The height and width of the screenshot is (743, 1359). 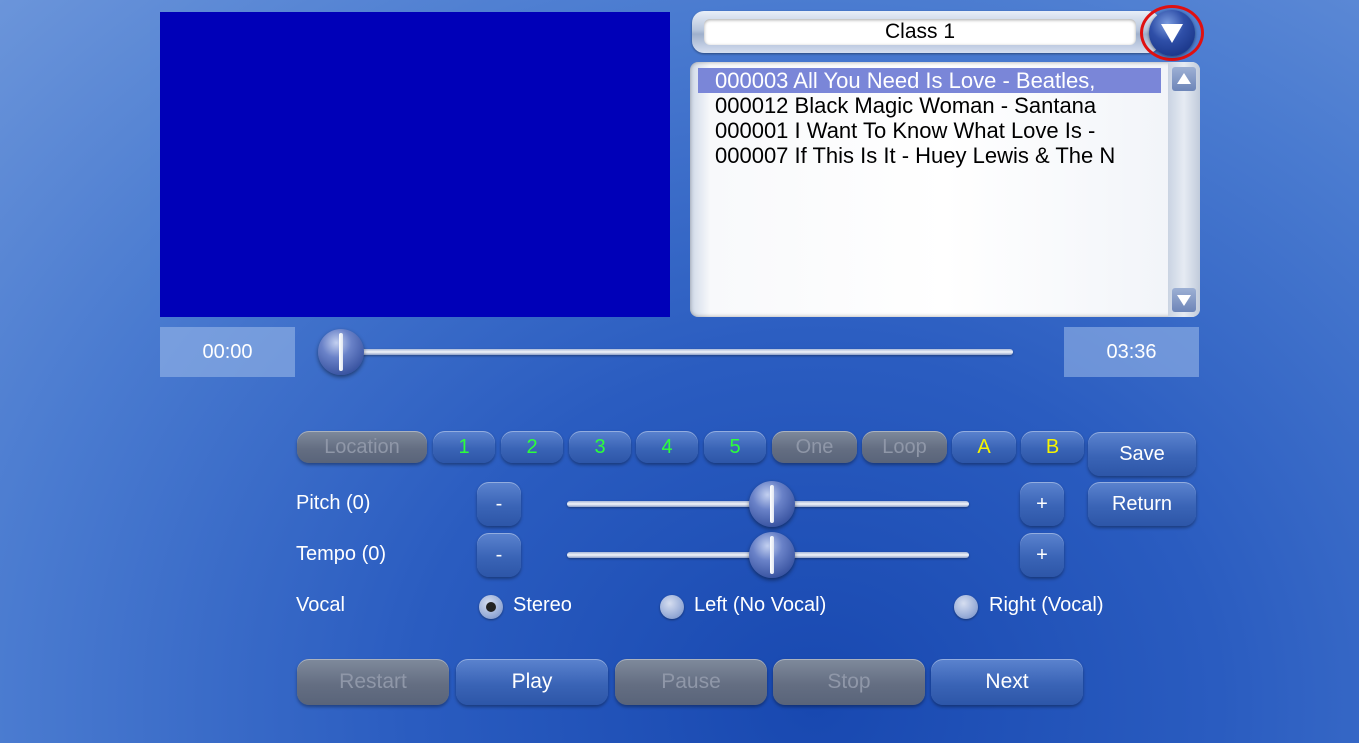 What do you see at coordinates (849, 682) in the screenshot?
I see `stop-button: Stop` at bounding box center [849, 682].